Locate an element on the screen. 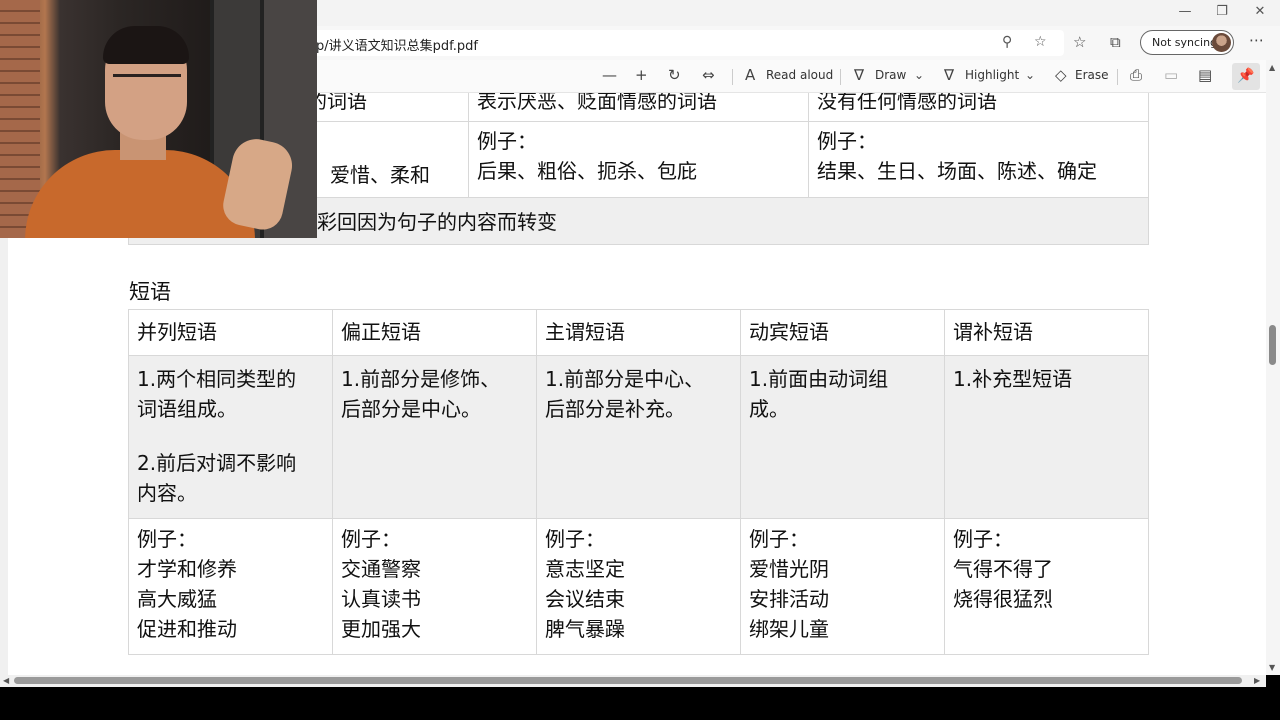 This screenshot has width=1280, height=720. description-cell: 1.补充型短语 is located at coordinates (1046, 437).